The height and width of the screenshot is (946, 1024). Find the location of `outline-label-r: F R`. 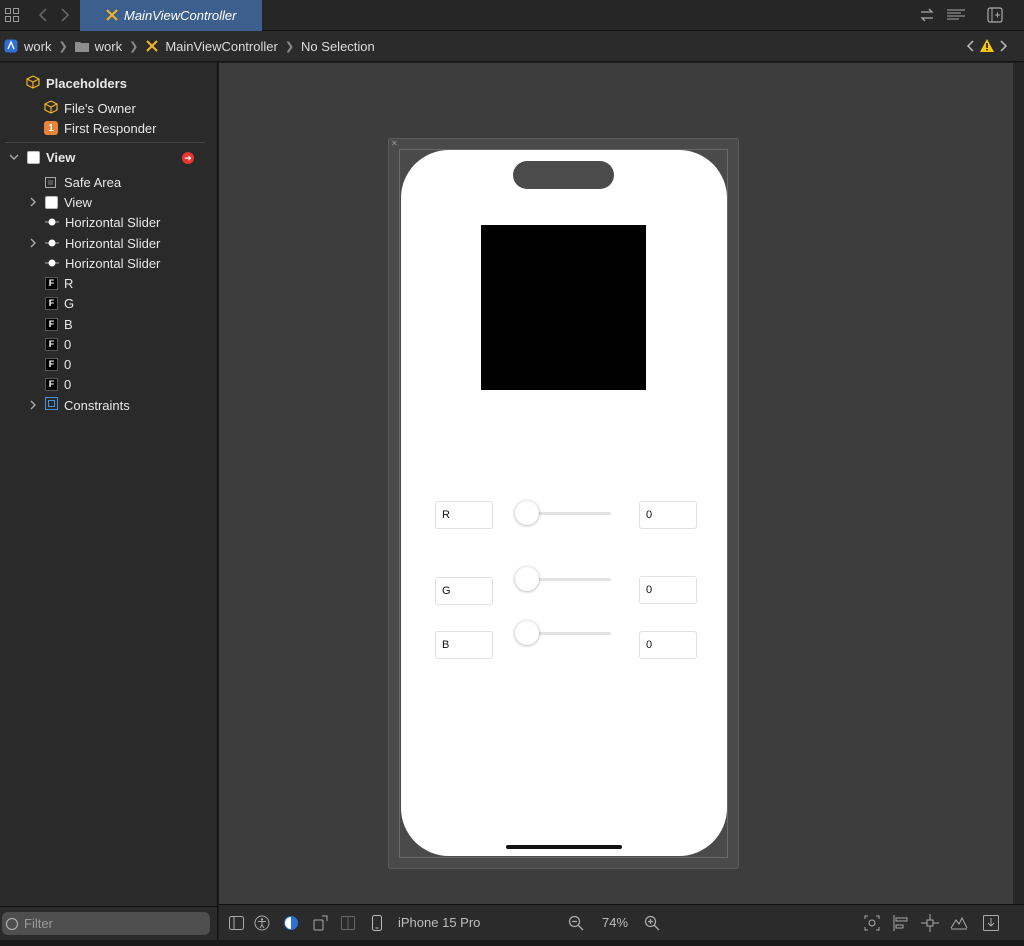

outline-label-r: F R is located at coordinates (59, 283).